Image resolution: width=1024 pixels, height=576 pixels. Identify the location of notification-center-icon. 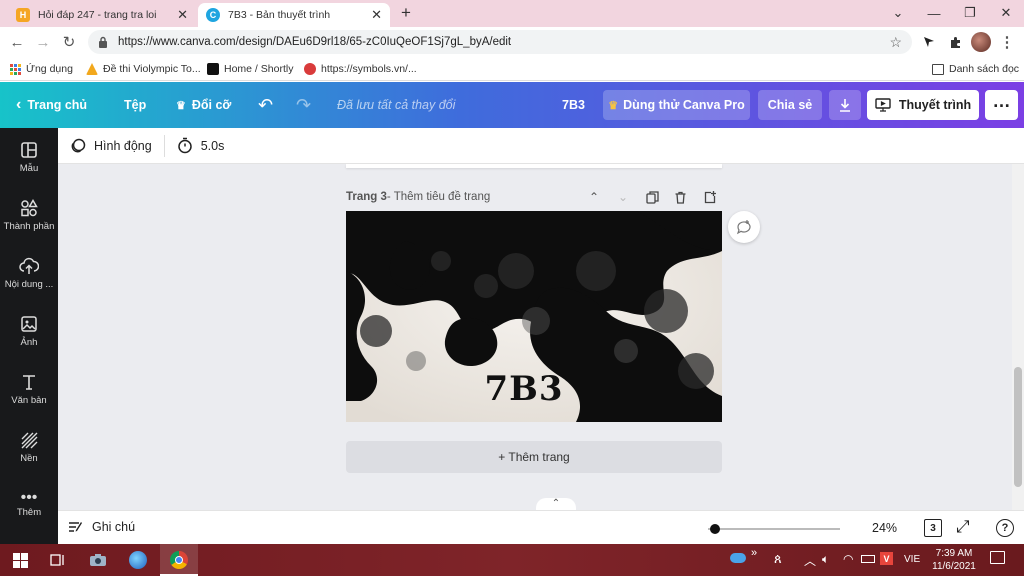
(997, 557).